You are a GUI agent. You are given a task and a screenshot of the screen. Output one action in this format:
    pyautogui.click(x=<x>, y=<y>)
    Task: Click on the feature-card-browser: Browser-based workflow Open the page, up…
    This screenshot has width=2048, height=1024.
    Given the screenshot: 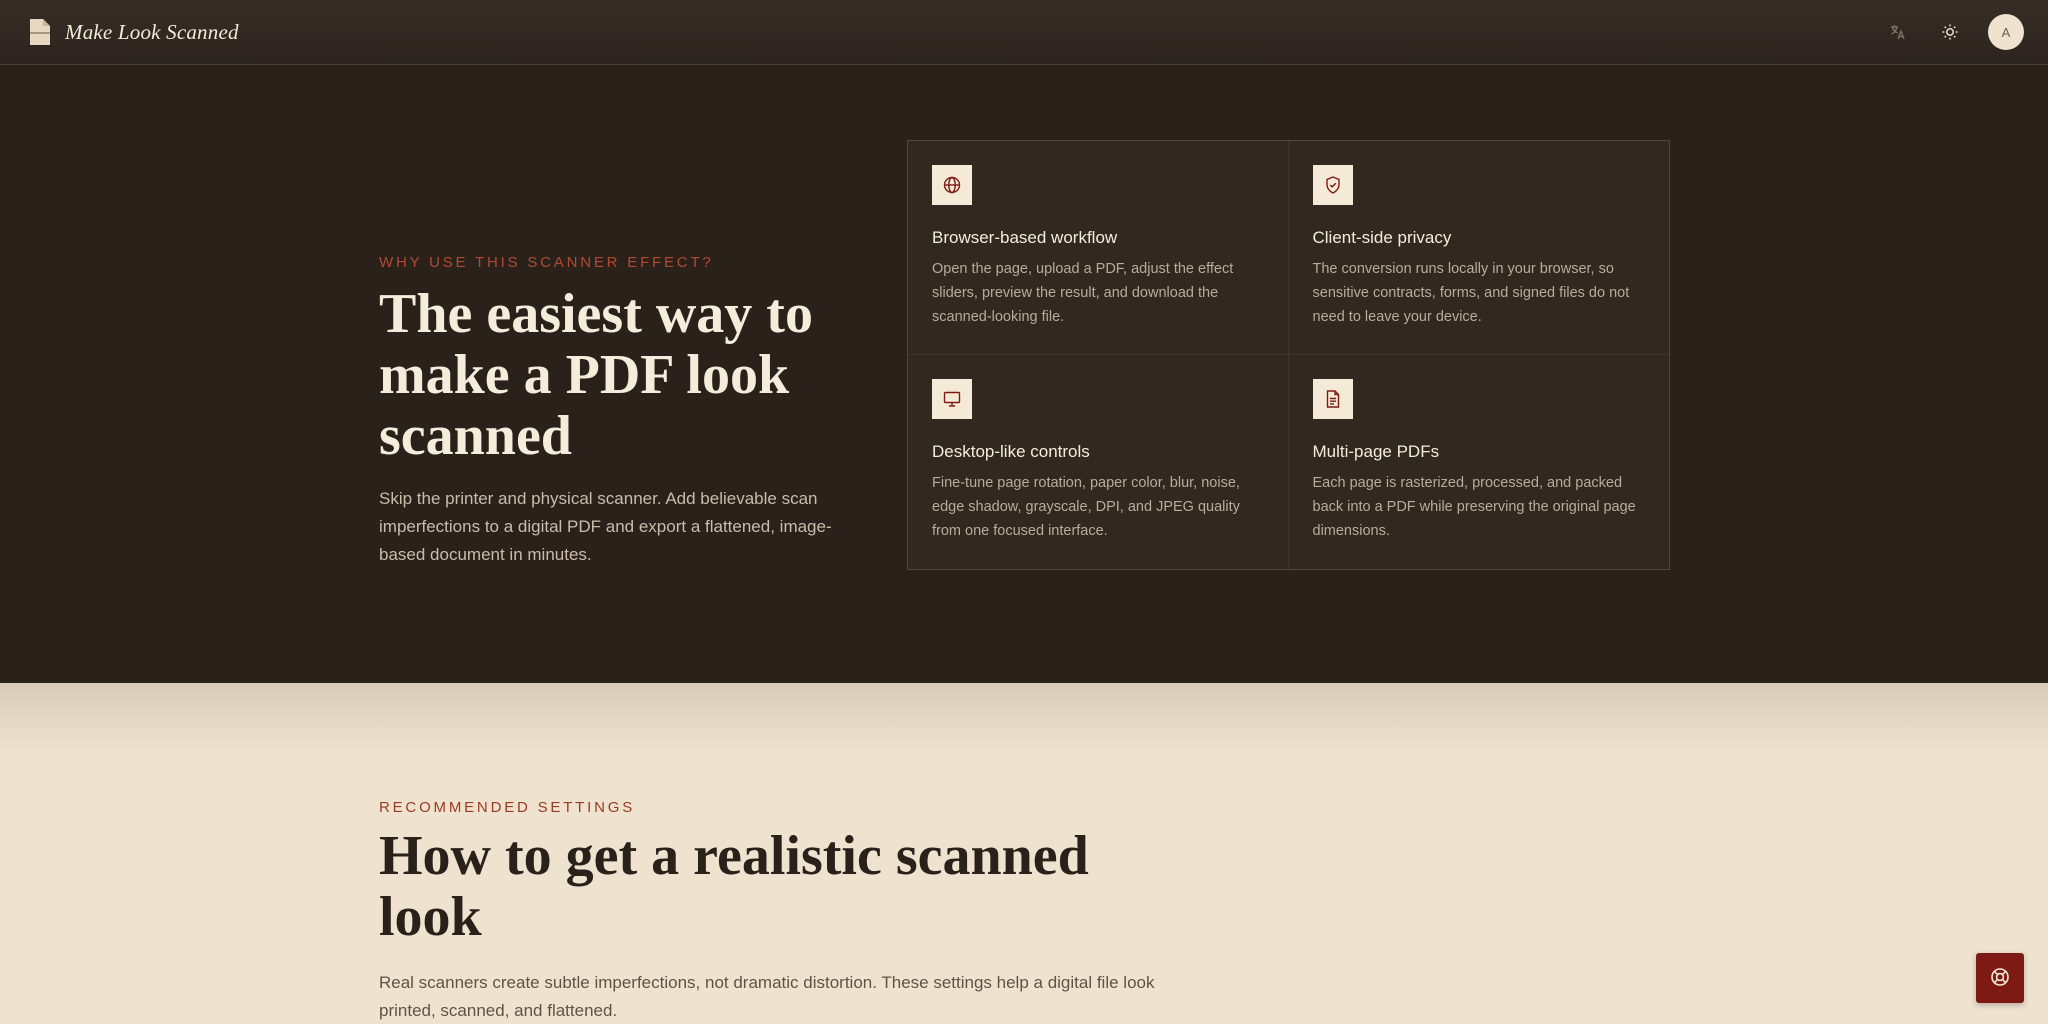 What is the action you would take?
    pyautogui.click(x=1098, y=248)
    